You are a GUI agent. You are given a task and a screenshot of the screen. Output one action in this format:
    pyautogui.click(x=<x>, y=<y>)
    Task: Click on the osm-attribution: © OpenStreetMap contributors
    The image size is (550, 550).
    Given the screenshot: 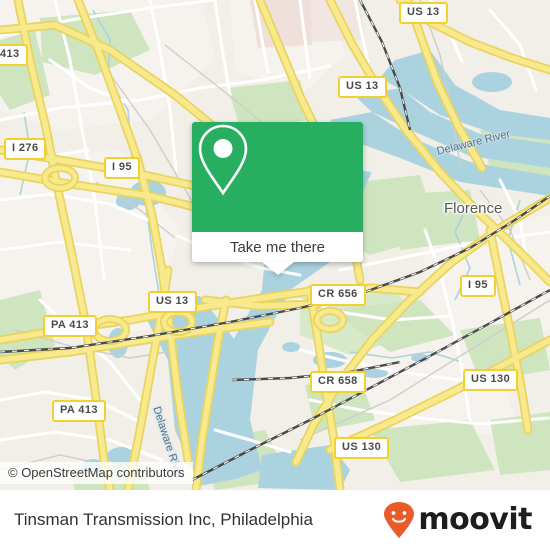 What is the action you would take?
    pyautogui.click(x=96, y=473)
    